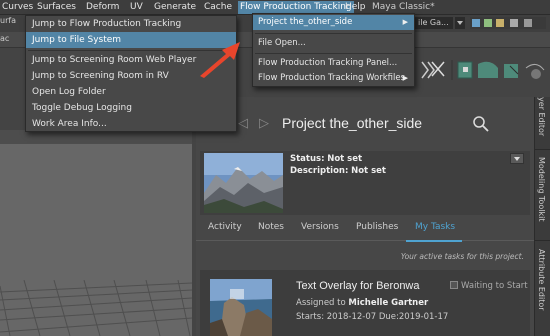 The width and height of the screenshot is (550, 336). Describe the element at coordinates (136, 7) in the screenshot. I see `menu-uv: UV` at that location.